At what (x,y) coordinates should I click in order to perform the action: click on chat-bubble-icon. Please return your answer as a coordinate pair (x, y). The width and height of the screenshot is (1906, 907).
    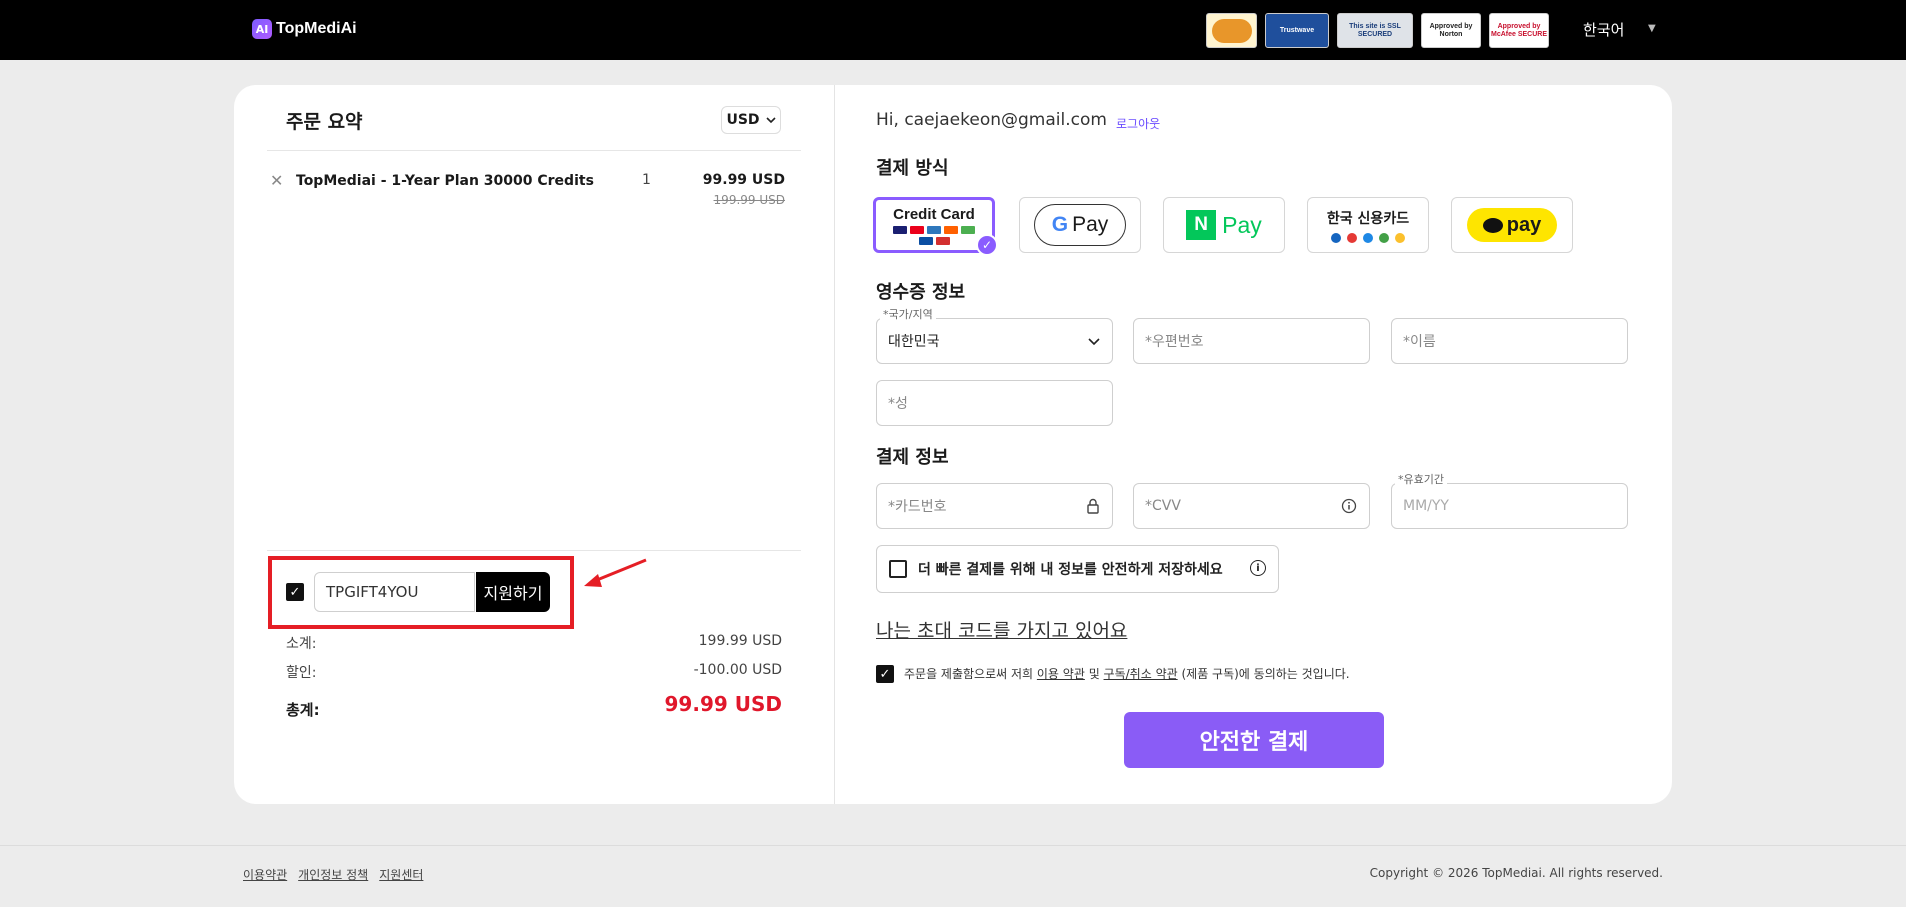
    Looking at the image, I should click on (1492, 225).